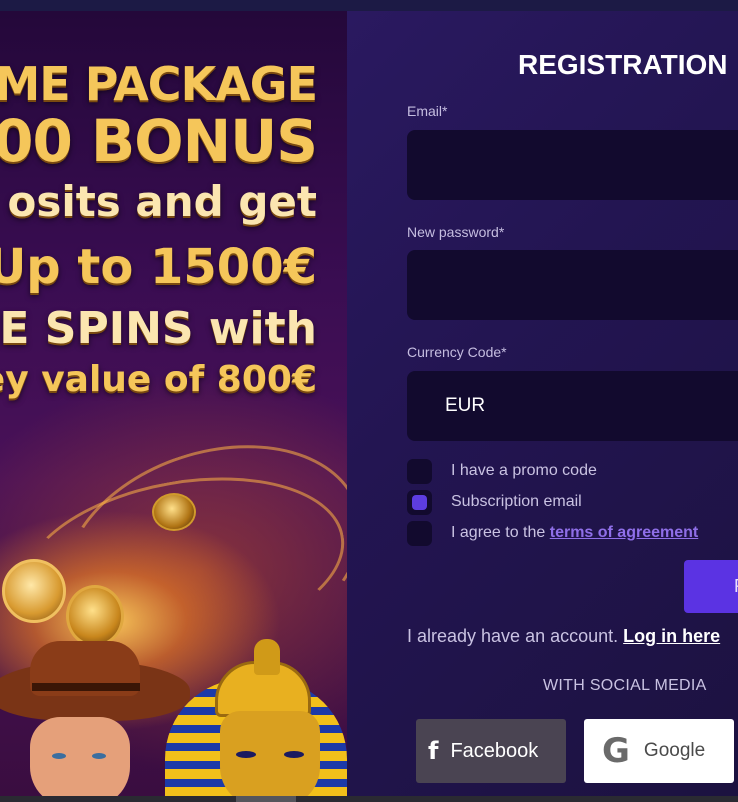  What do you see at coordinates (524, 470) in the screenshot?
I see `promo-code-label: I have a promo code` at bounding box center [524, 470].